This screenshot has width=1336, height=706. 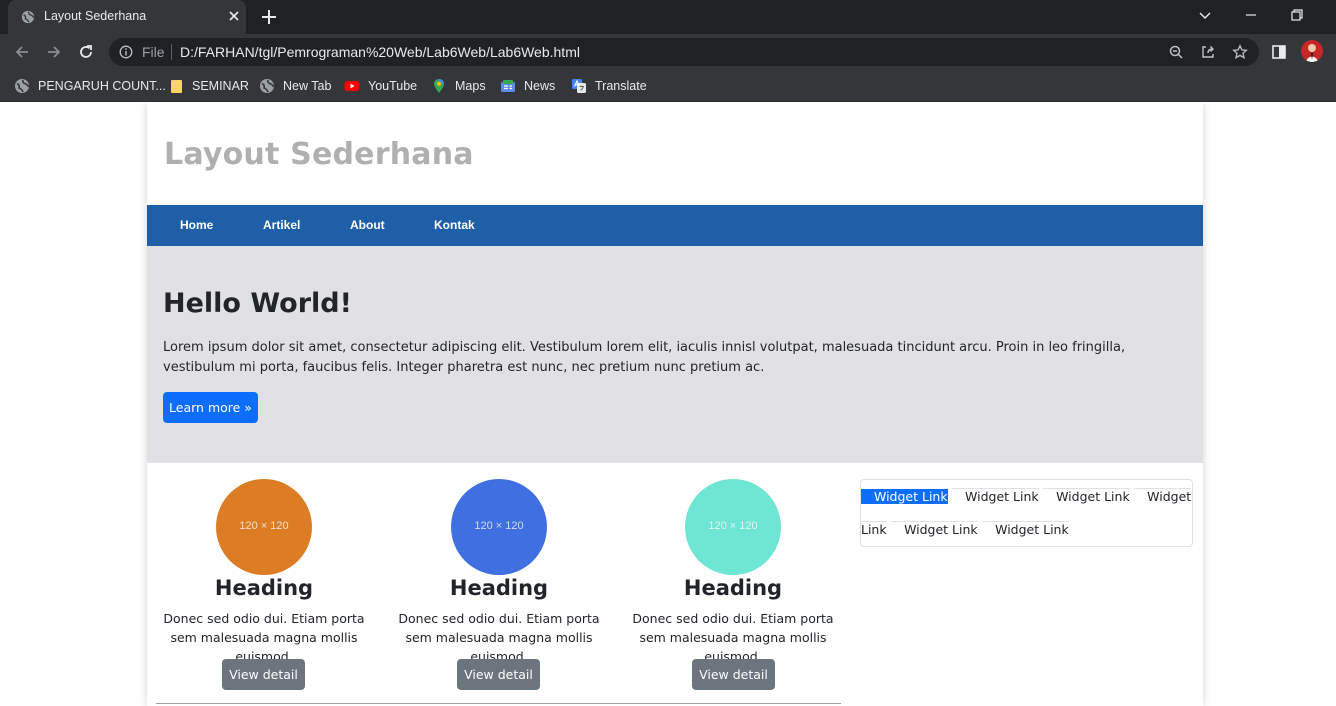 What do you see at coordinates (281, 225) in the screenshot?
I see `nav-link-artikel: Artikel` at bounding box center [281, 225].